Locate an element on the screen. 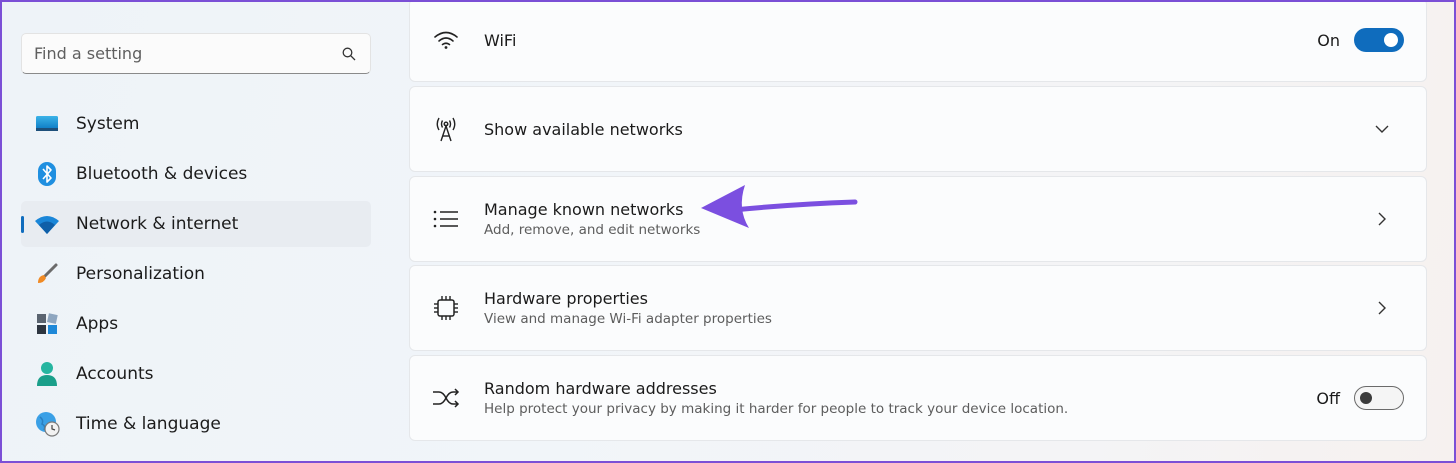  system-icon is located at coordinates (47, 124).